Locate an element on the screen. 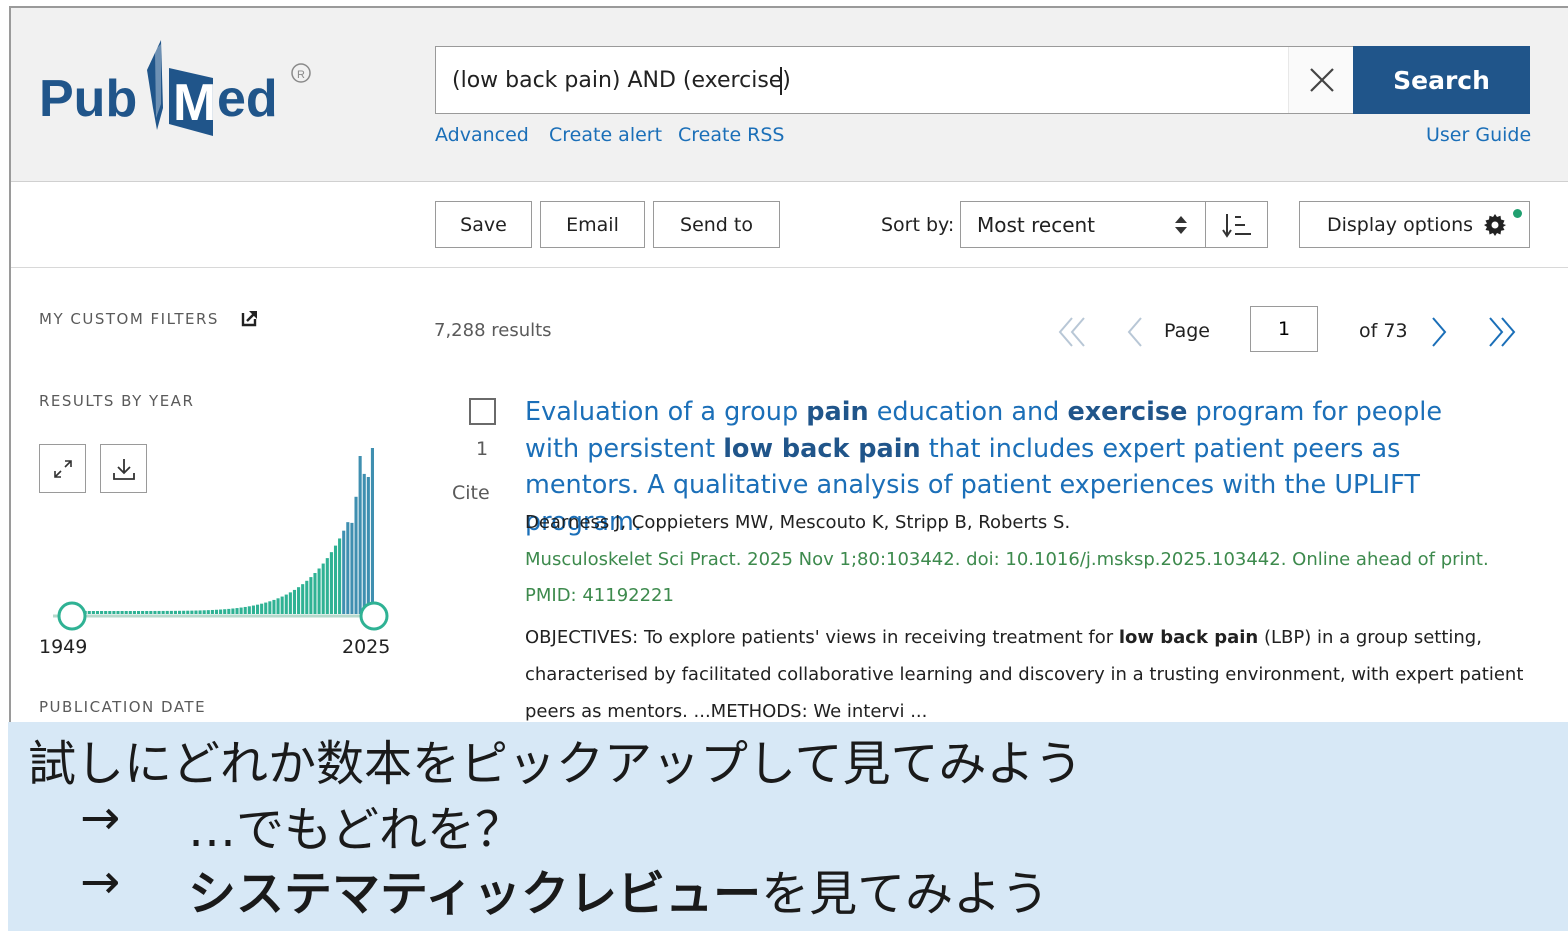 This screenshot has height=931, width=1568. previous-page-button is located at coordinates (1135, 332).